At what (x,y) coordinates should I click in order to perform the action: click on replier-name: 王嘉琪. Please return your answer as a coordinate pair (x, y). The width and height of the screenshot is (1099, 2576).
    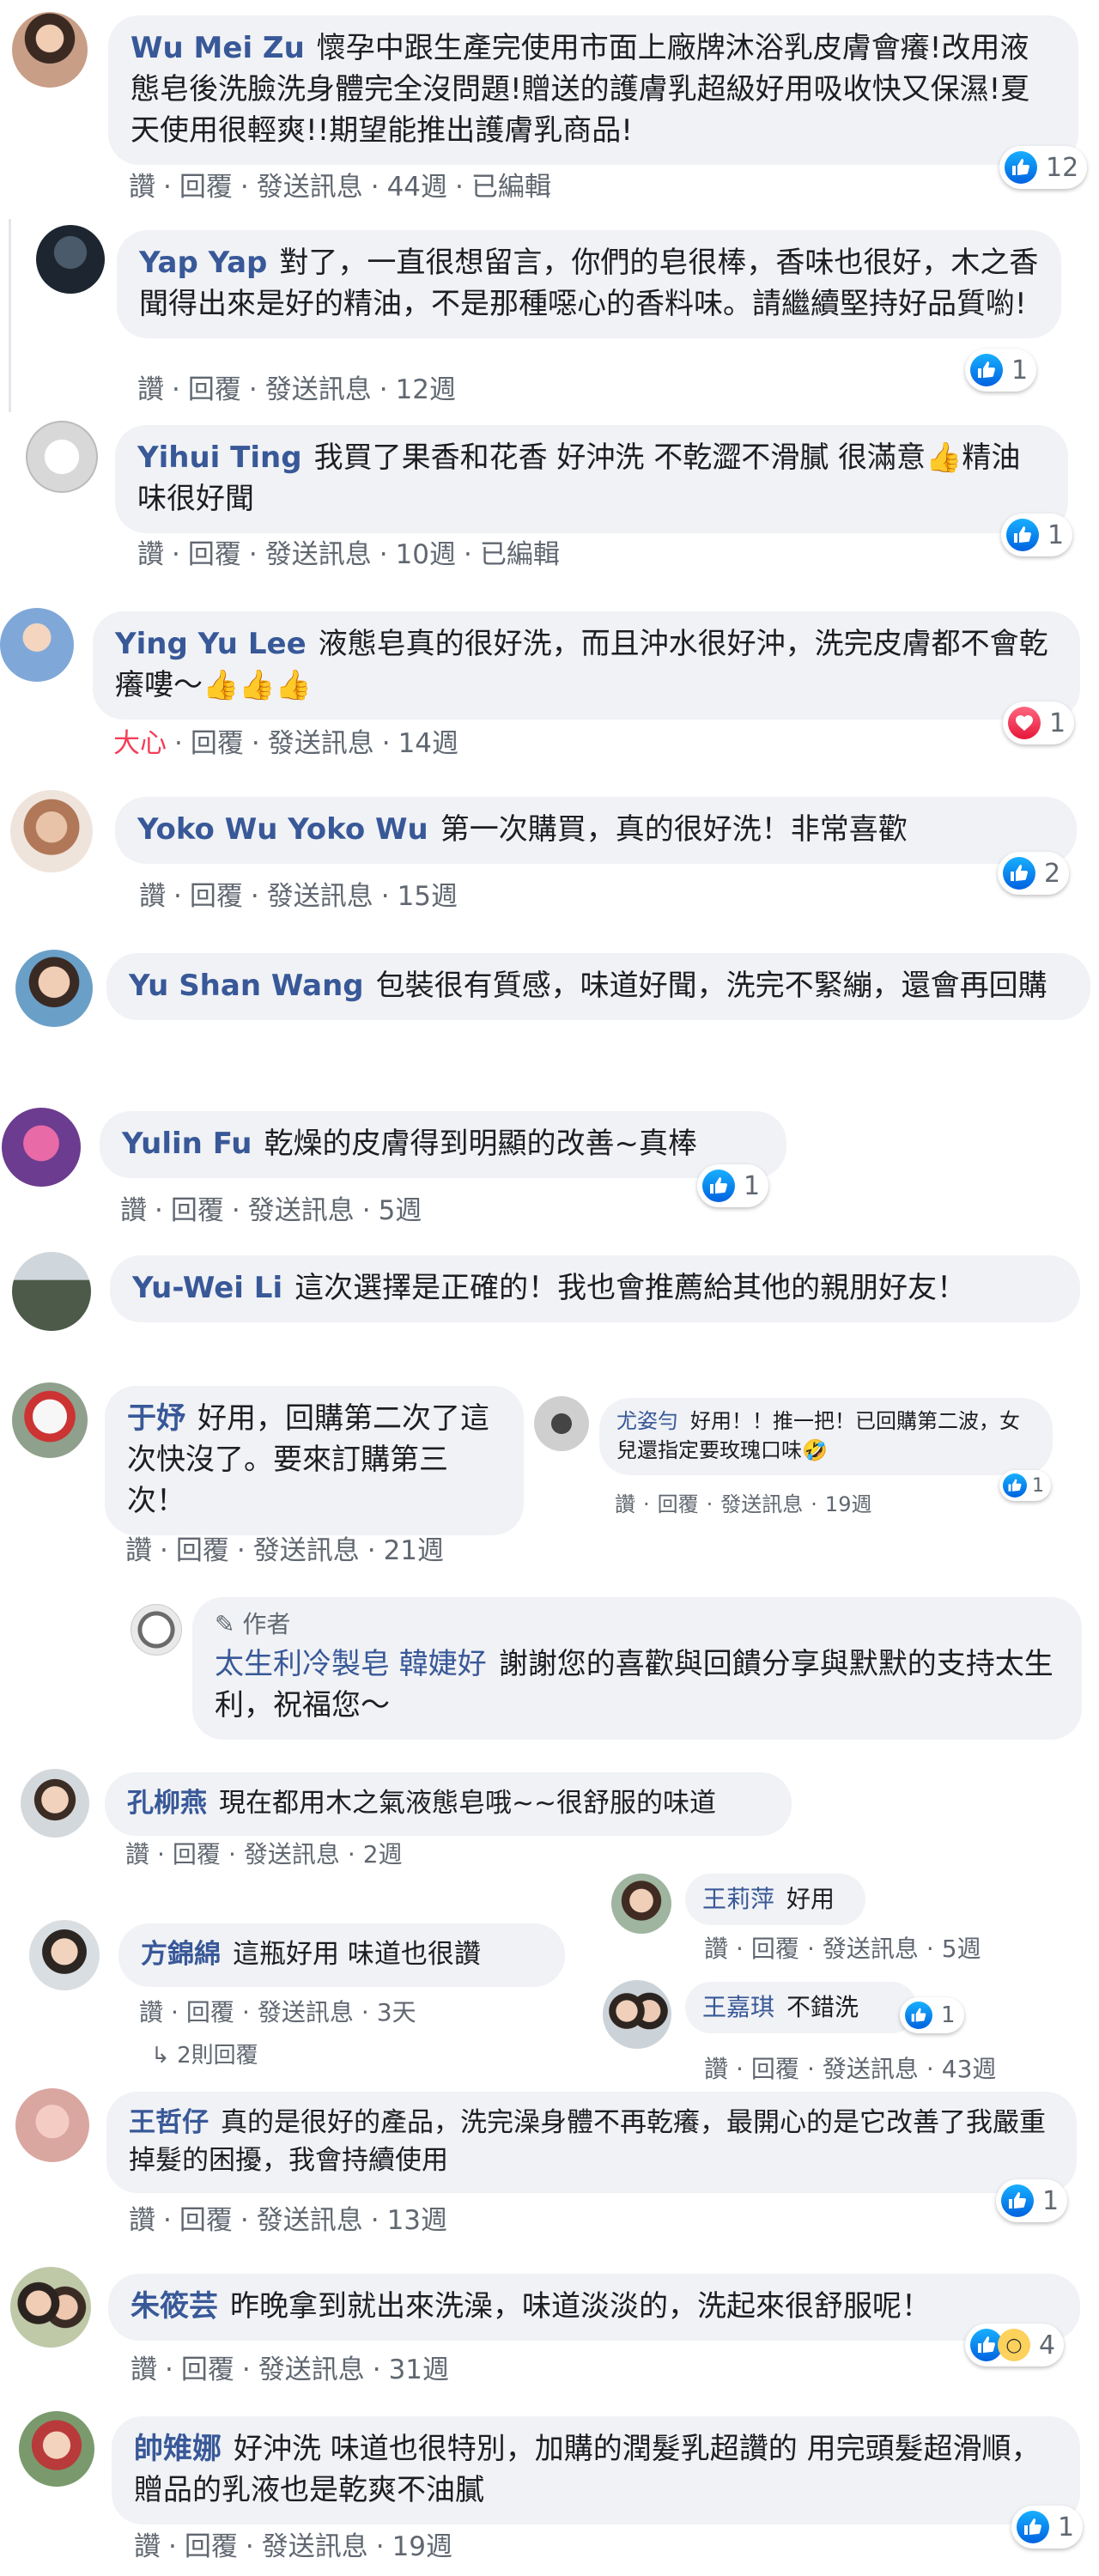
    Looking at the image, I should click on (738, 2007).